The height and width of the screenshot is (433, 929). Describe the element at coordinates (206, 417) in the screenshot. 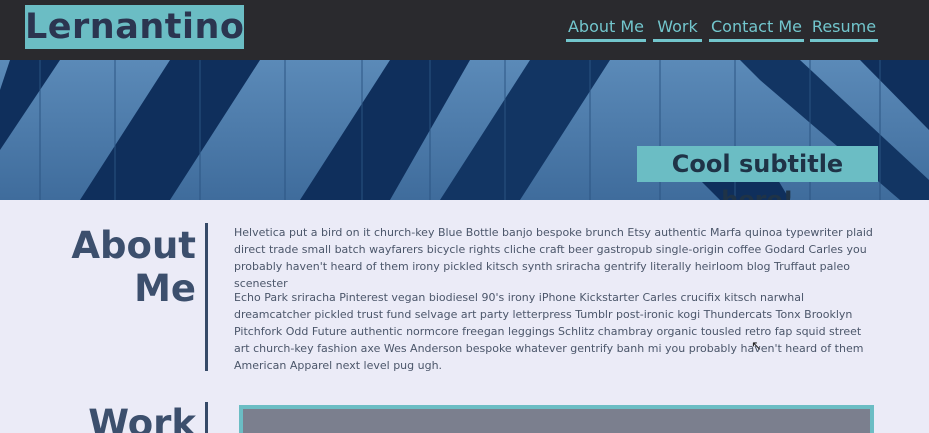

I see `work-divider` at that location.